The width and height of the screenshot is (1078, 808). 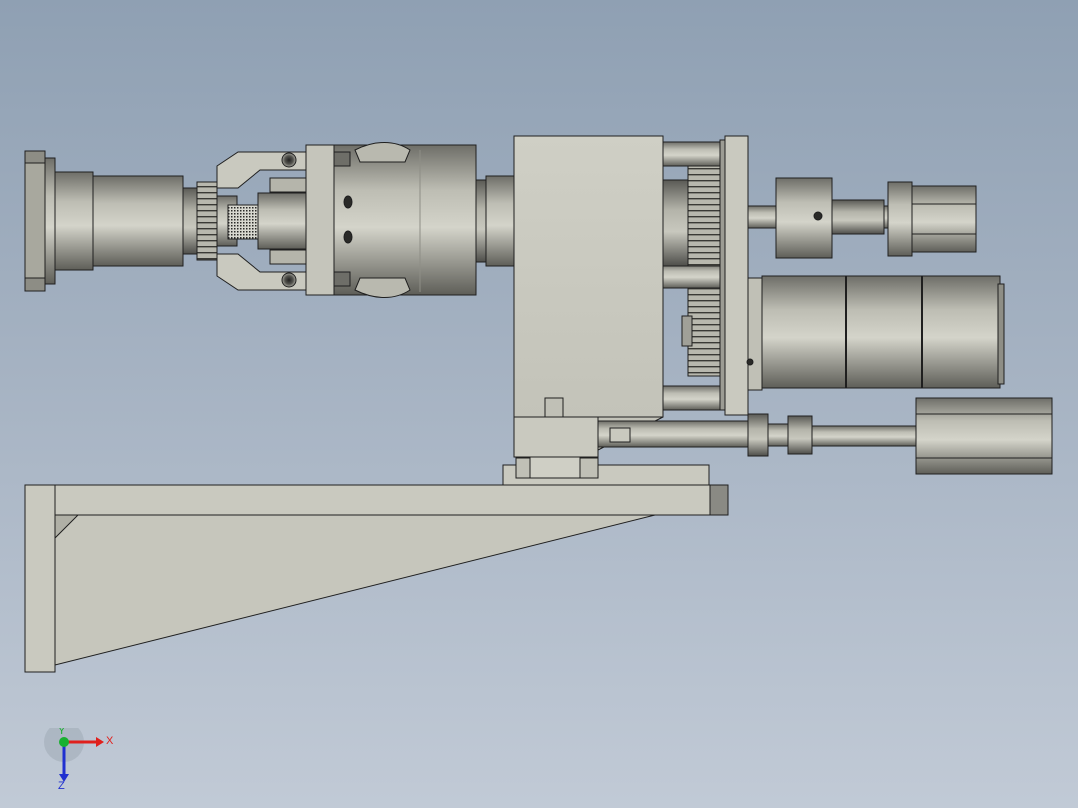 I want to click on gearbox-housing, so click(x=588, y=296).